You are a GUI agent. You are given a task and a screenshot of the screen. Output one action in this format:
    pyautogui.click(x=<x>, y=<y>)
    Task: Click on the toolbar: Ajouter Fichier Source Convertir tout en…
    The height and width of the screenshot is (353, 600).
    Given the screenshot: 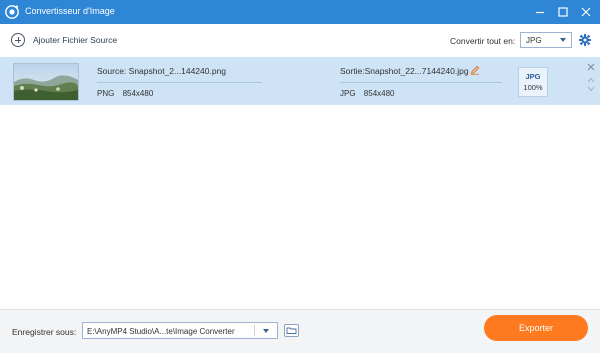 What is the action you would take?
    pyautogui.click(x=300, y=40)
    